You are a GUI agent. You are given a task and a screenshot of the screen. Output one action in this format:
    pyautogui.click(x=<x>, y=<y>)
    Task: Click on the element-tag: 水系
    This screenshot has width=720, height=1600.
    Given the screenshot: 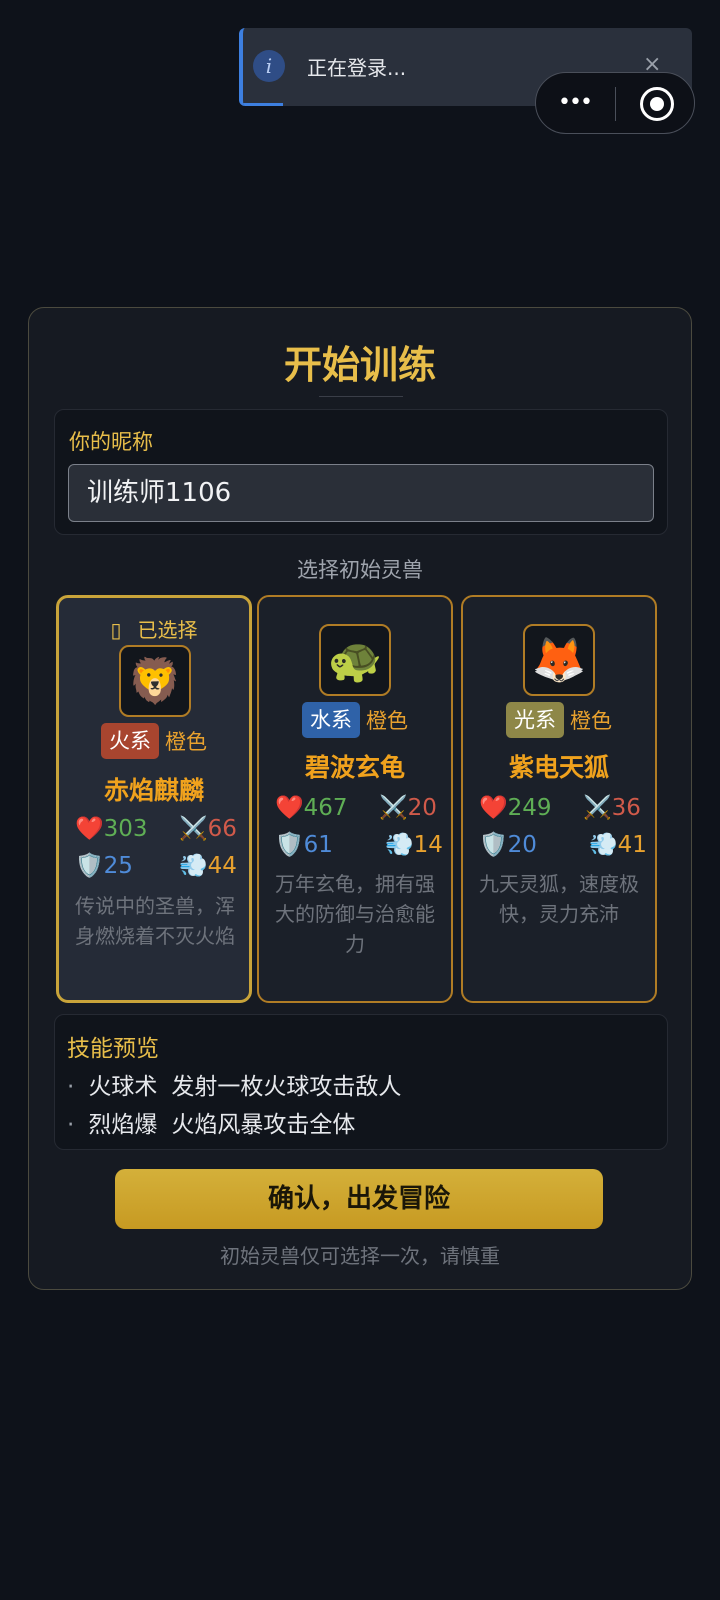 What is the action you would take?
    pyautogui.click(x=331, y=720)
    